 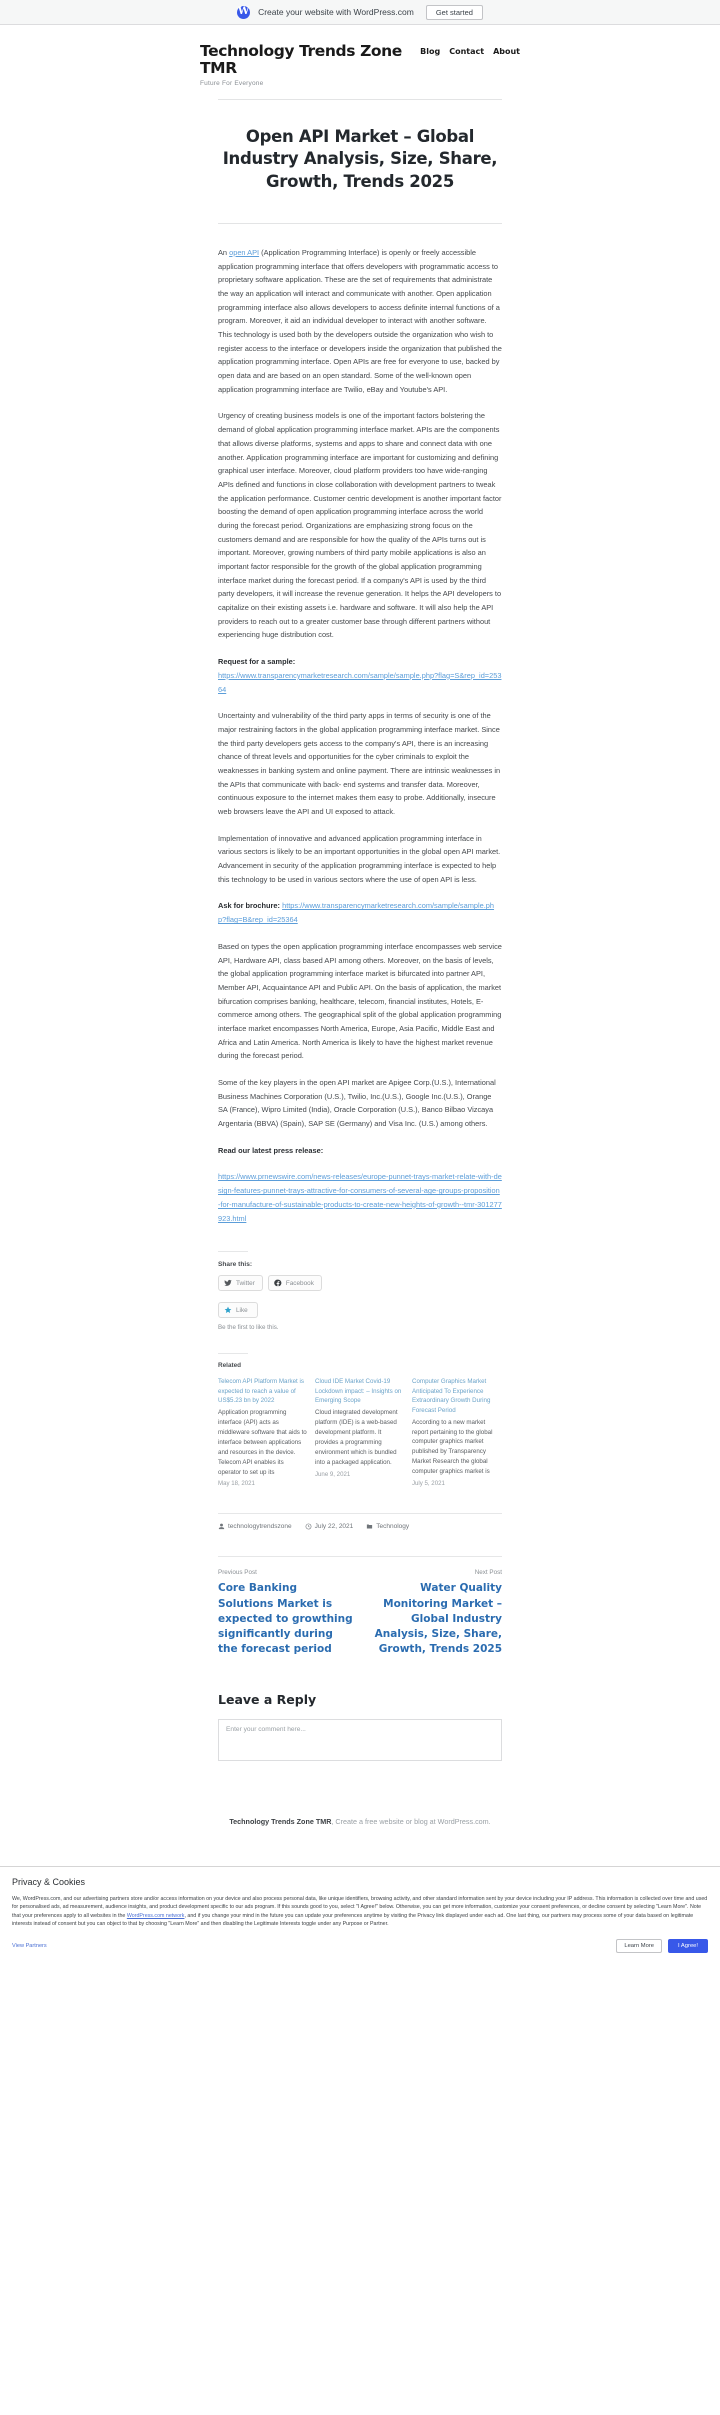 I want to click on nav-item-about: About, so click(x=506, y=51).